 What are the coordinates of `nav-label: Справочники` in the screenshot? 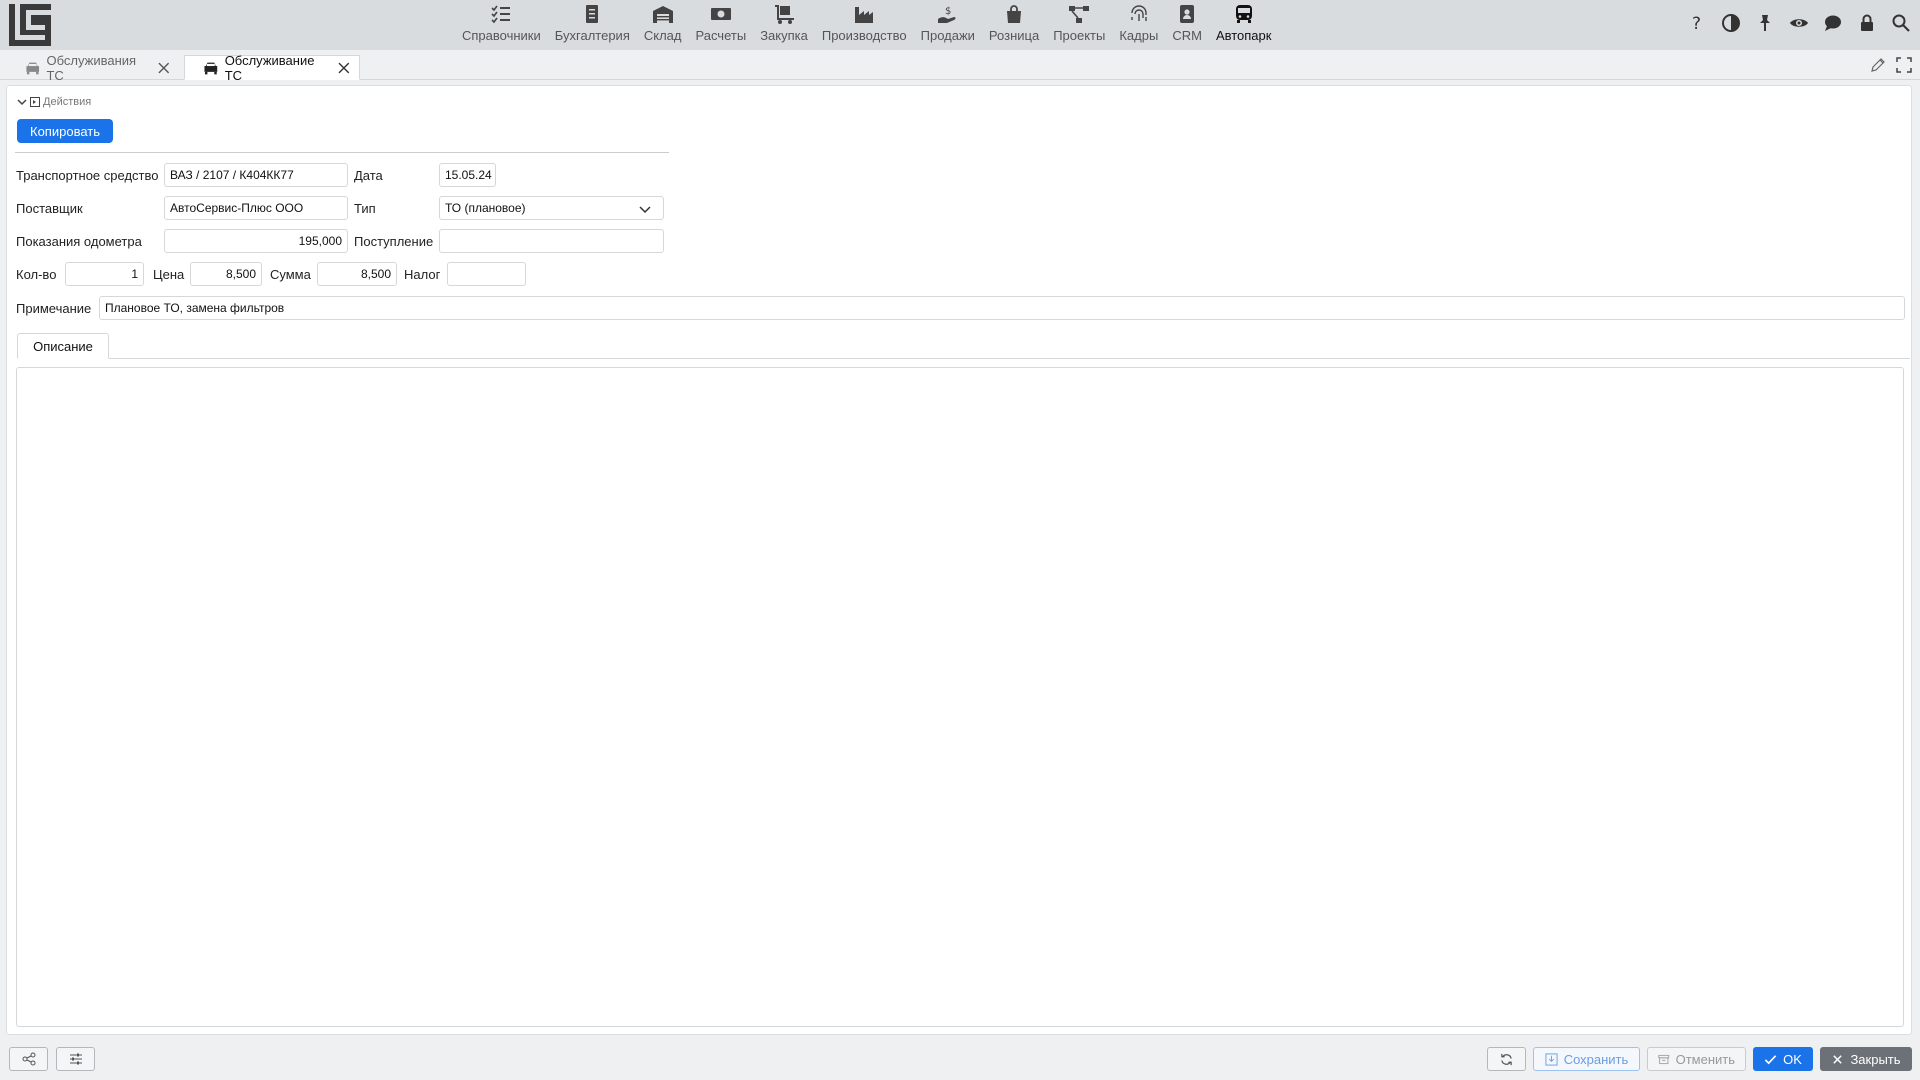 It's located at (501, 35).